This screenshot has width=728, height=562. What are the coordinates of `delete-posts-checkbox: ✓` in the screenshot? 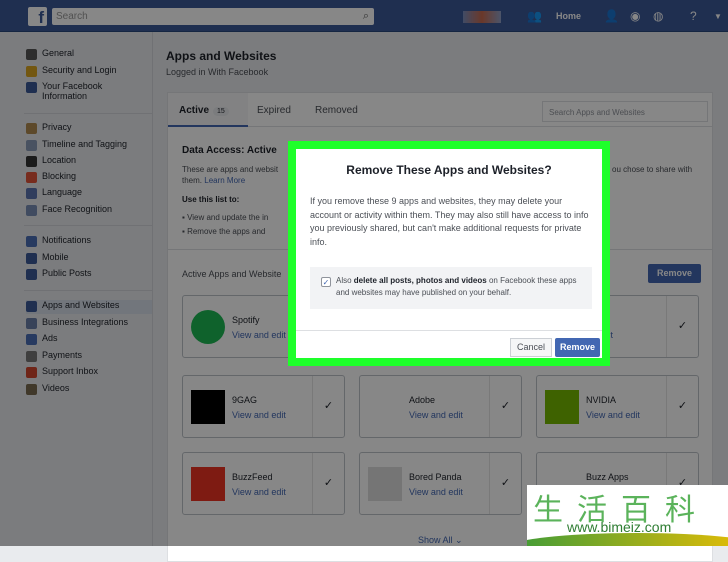 It's located at (326, 282).